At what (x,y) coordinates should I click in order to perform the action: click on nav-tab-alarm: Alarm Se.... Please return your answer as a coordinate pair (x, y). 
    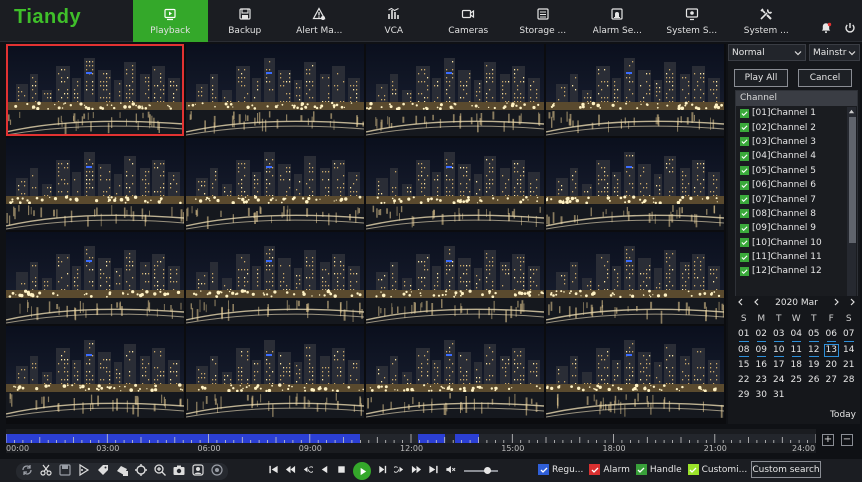
    Looking at the image, I should click on (617, 21).